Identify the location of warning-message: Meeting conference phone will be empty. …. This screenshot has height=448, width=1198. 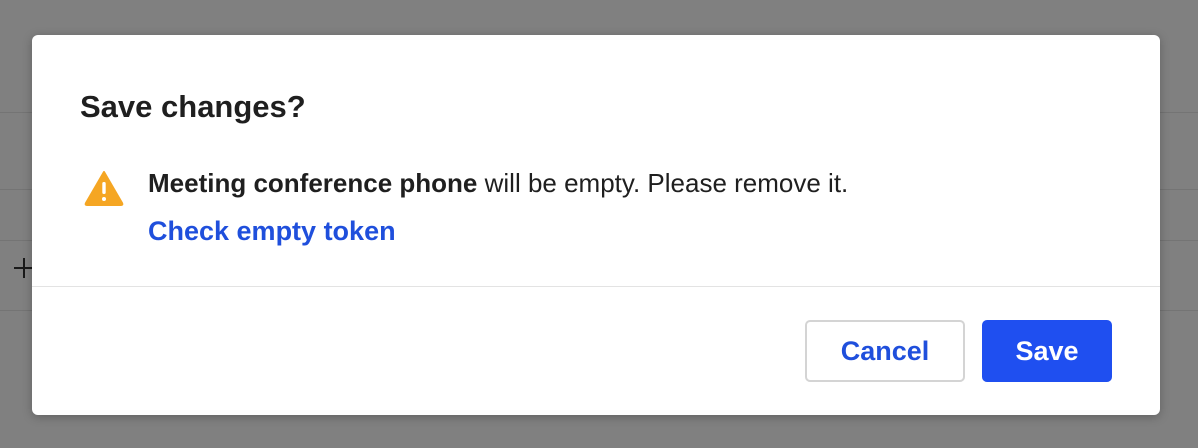
(498, 183).